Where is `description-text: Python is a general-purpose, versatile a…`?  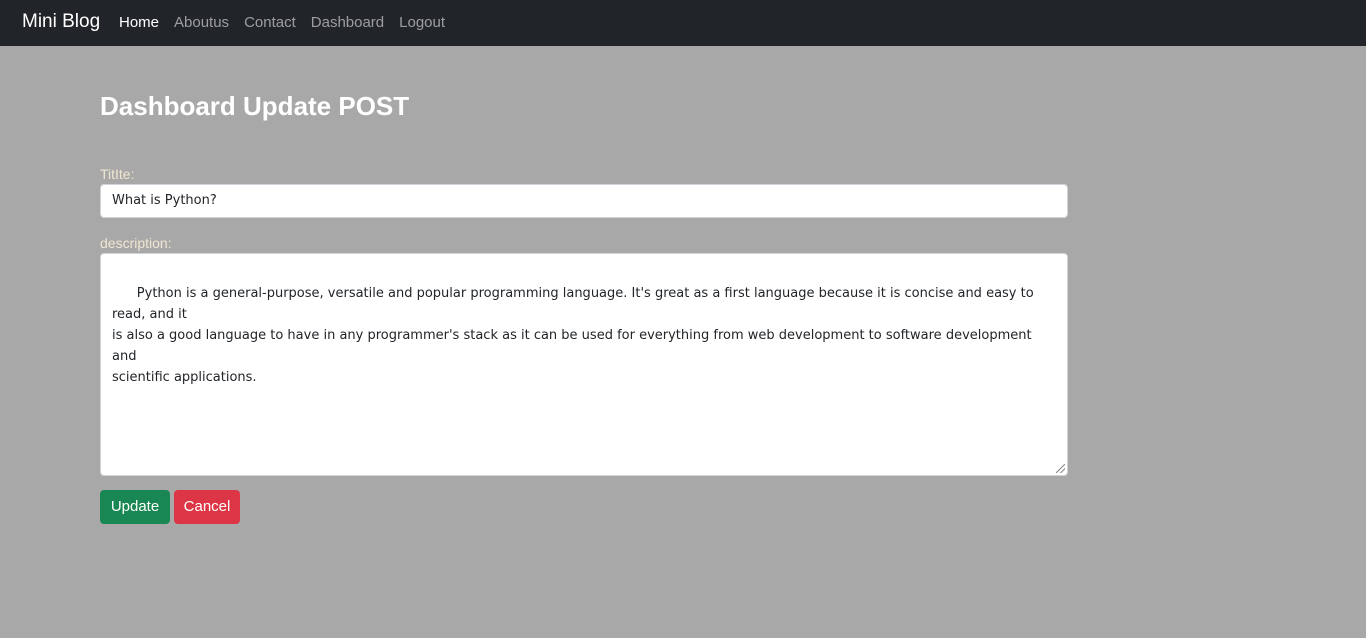 description-text: Python is a general-purpose, versatile a… is located at coordinates (573, 335).